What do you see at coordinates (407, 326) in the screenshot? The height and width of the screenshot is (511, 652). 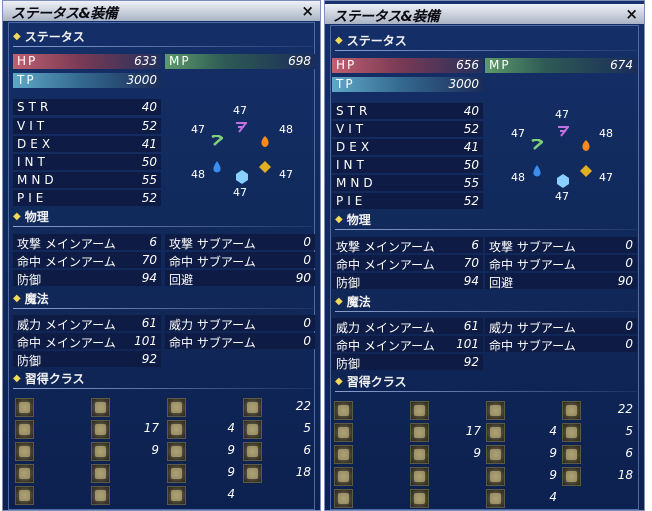 I see `magic-row: 威力 メインアーム 61` at bounding box center [407, 326].